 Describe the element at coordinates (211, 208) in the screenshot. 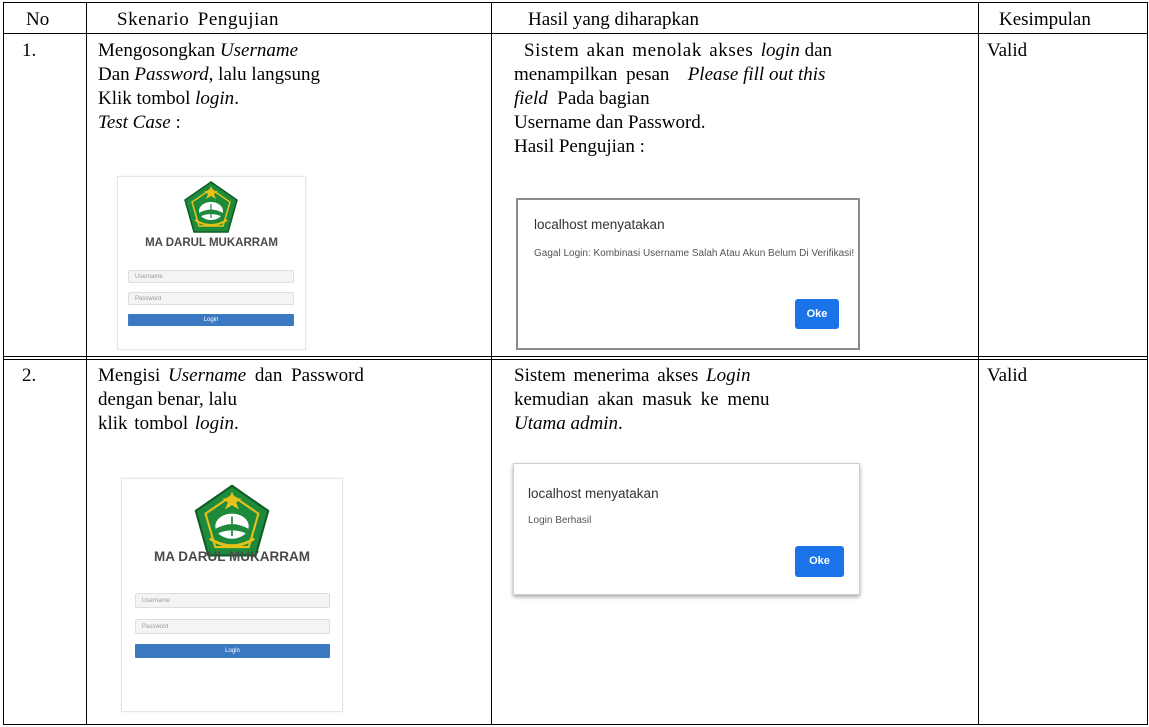

I see `kemenag-logo-icon` at that location.